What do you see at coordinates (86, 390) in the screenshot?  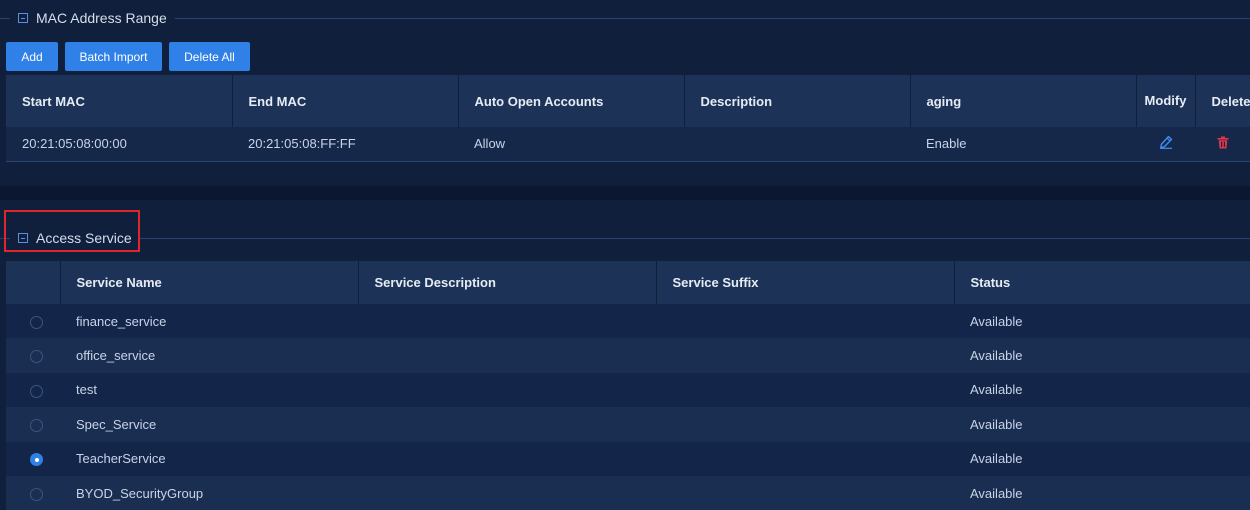 I see `service-name-cell: test` at bounding box center [86, 390].